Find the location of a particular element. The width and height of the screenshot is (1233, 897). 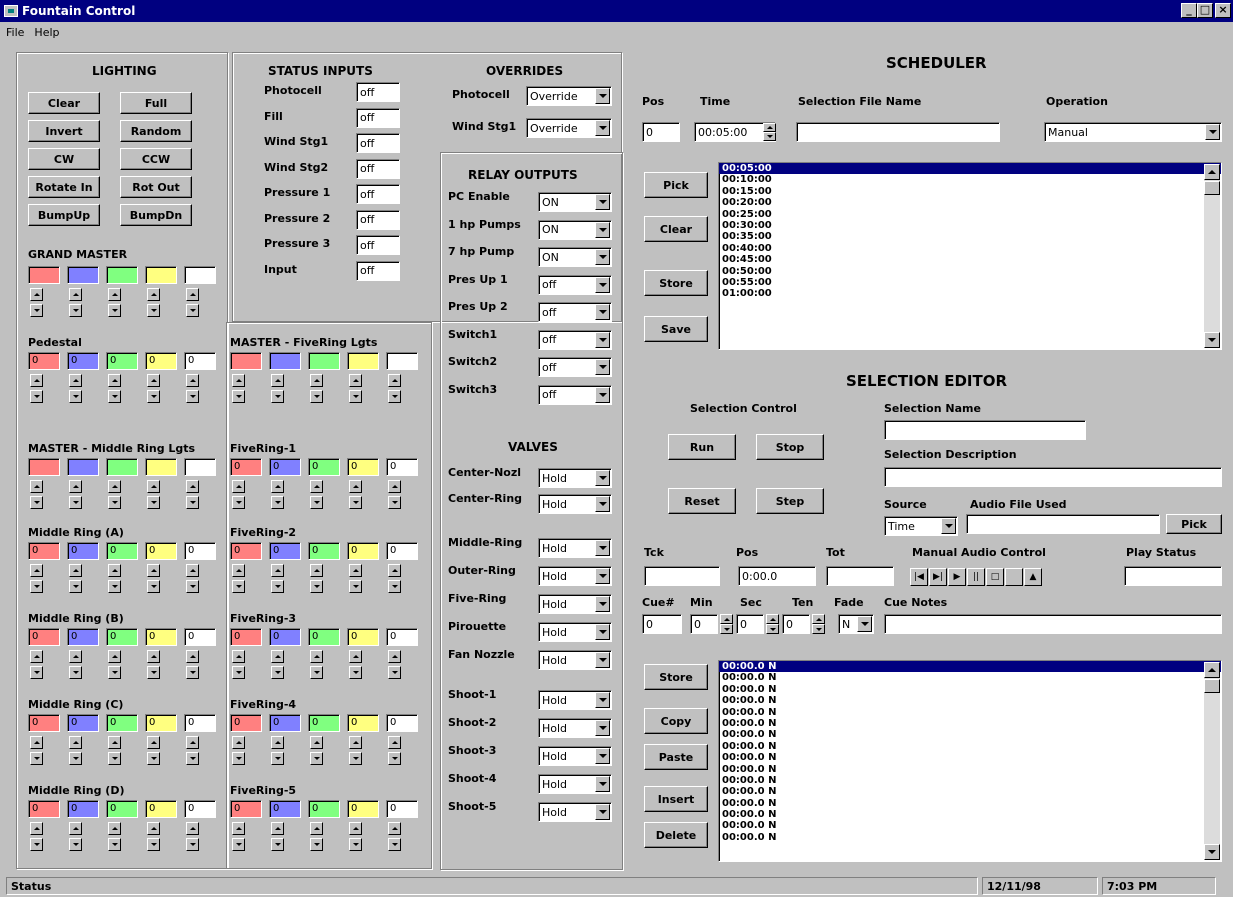

tot-field is located at coordinates (860, 576).